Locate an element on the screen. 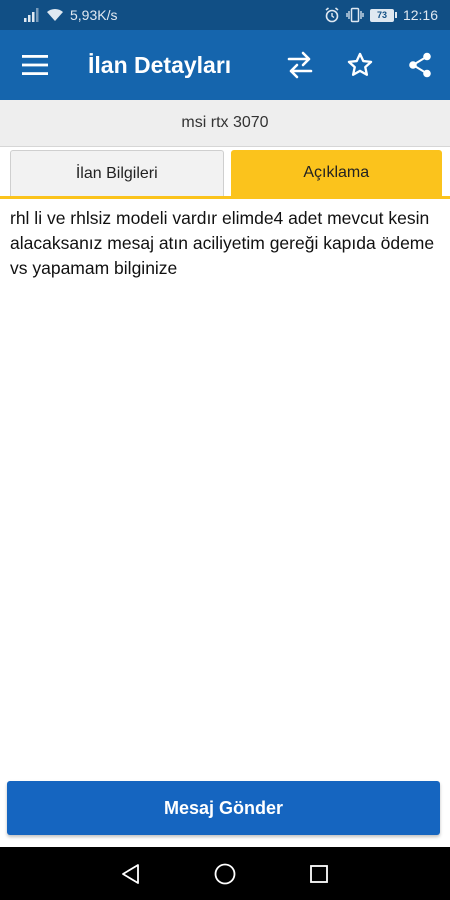 The height and width of the screenshot is (900, 450). clock: 12:16 is located at coordinates (420, 15).